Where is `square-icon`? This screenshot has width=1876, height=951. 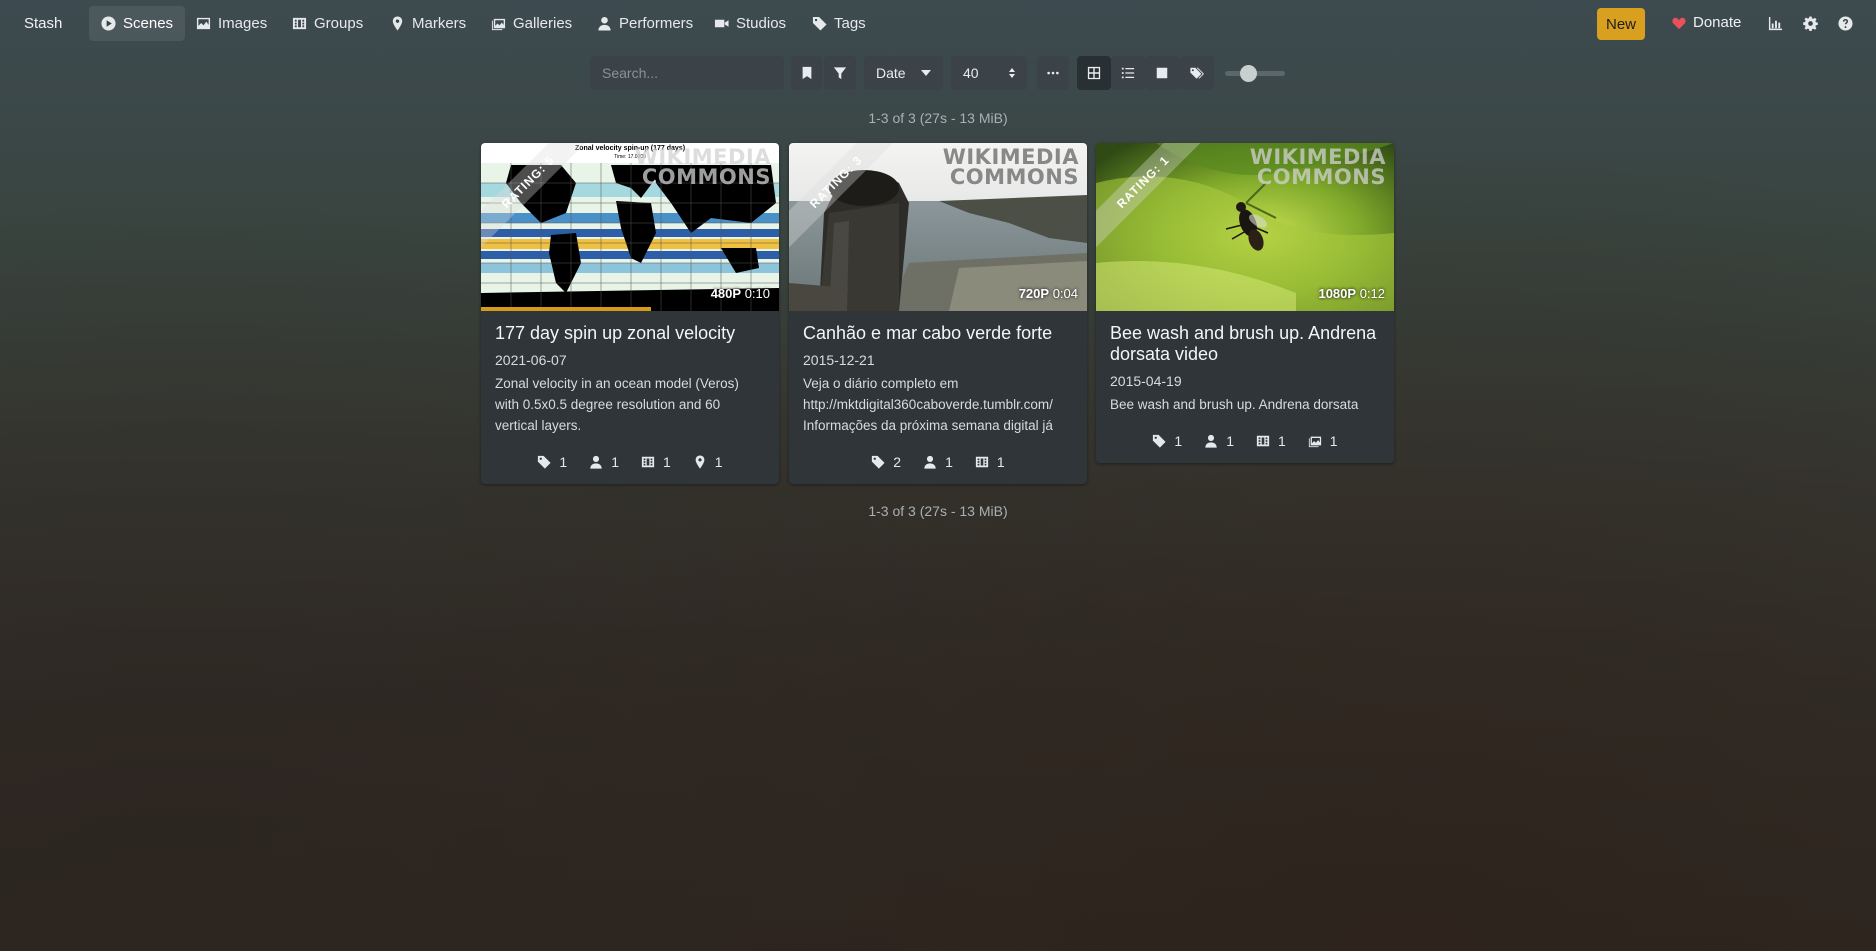 square-icon is located at coordinates (1162, 73).